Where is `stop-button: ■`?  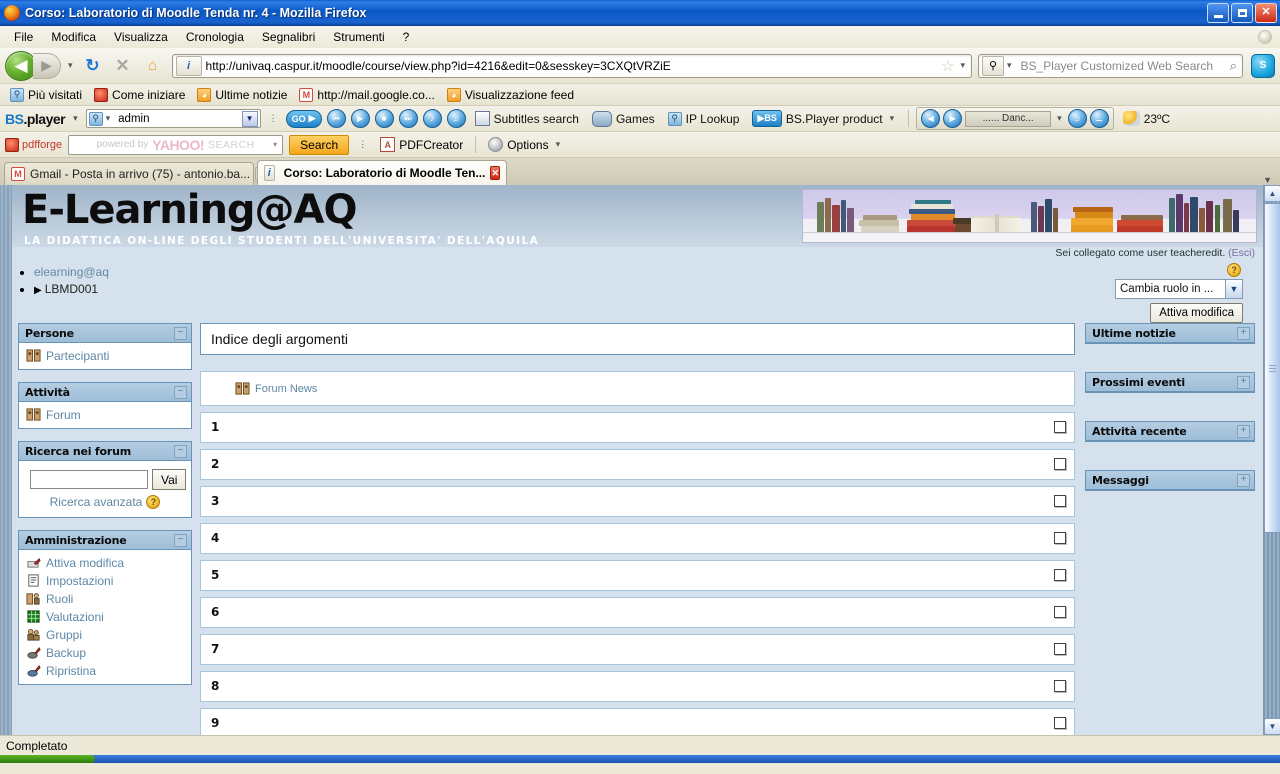
stop-button: ■ is located at coordinates (384, 118).